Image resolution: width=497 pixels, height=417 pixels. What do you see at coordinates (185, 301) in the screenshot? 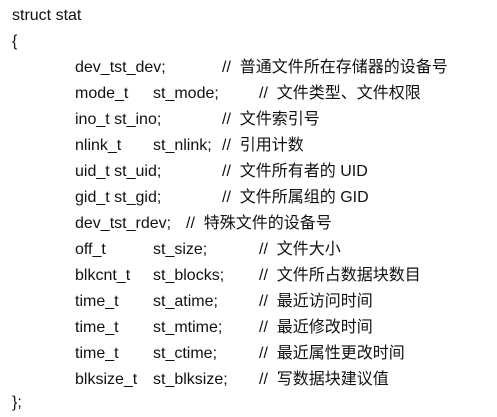
I see `field-name: st_atime;` at bounding box center [185, 301].